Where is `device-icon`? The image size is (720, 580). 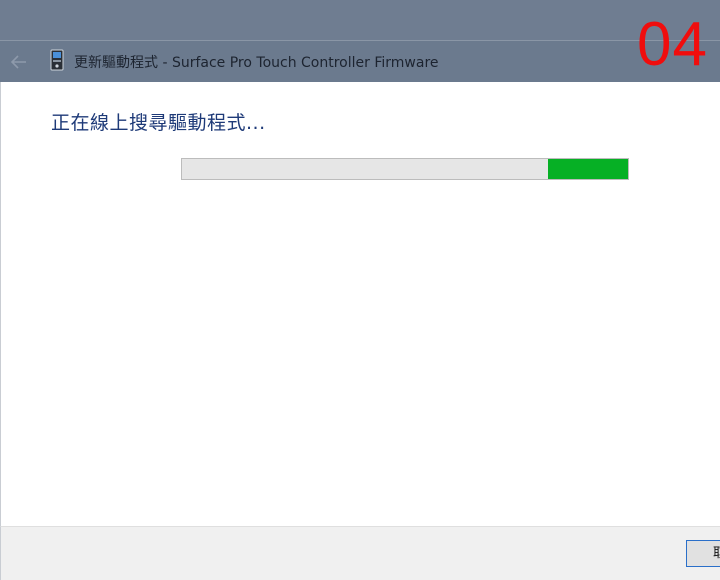
device-icon is located at coordinates (57, 60).